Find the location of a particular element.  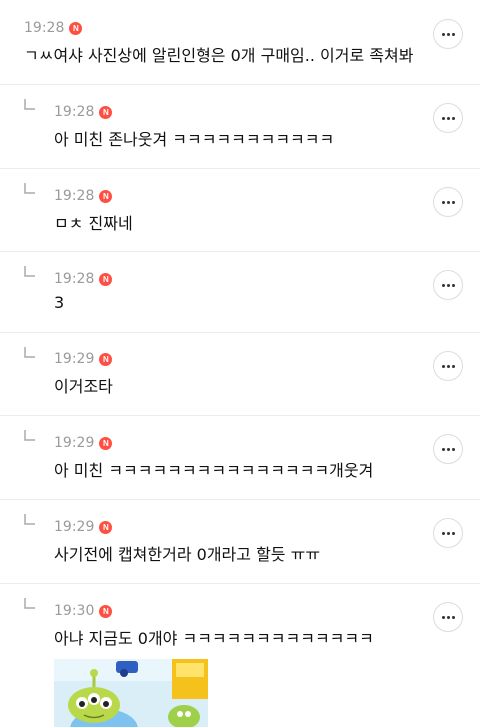

reply-item: 19:28 N 아 미친 존나웃겨 ㅋㅋㅋㅋㅋㅋㅋㅋㅋㅋㅋ is located at coordinates (240, 126).